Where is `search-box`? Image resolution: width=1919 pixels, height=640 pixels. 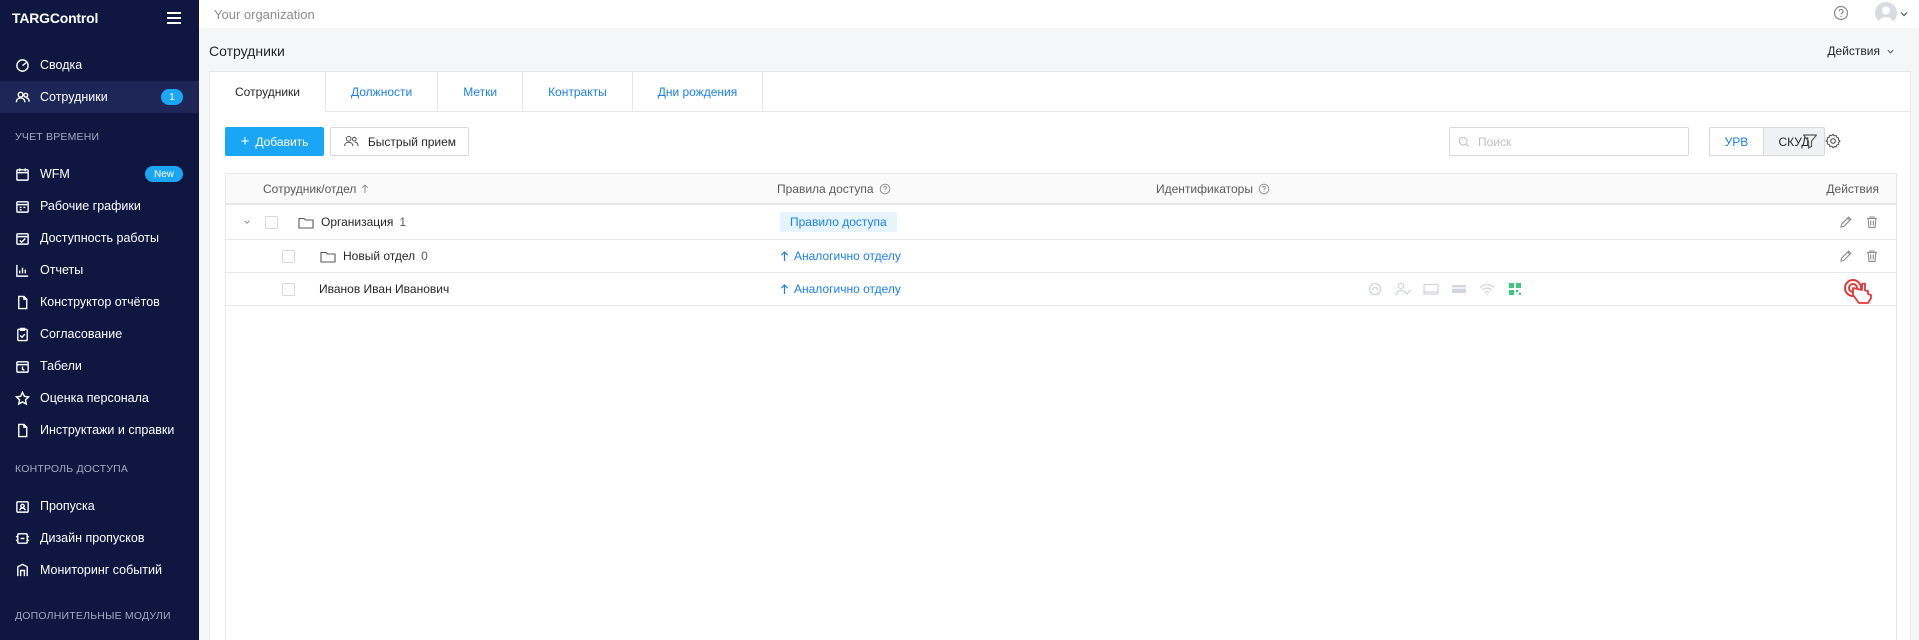
search-box is located at coordinates (1569, 141).